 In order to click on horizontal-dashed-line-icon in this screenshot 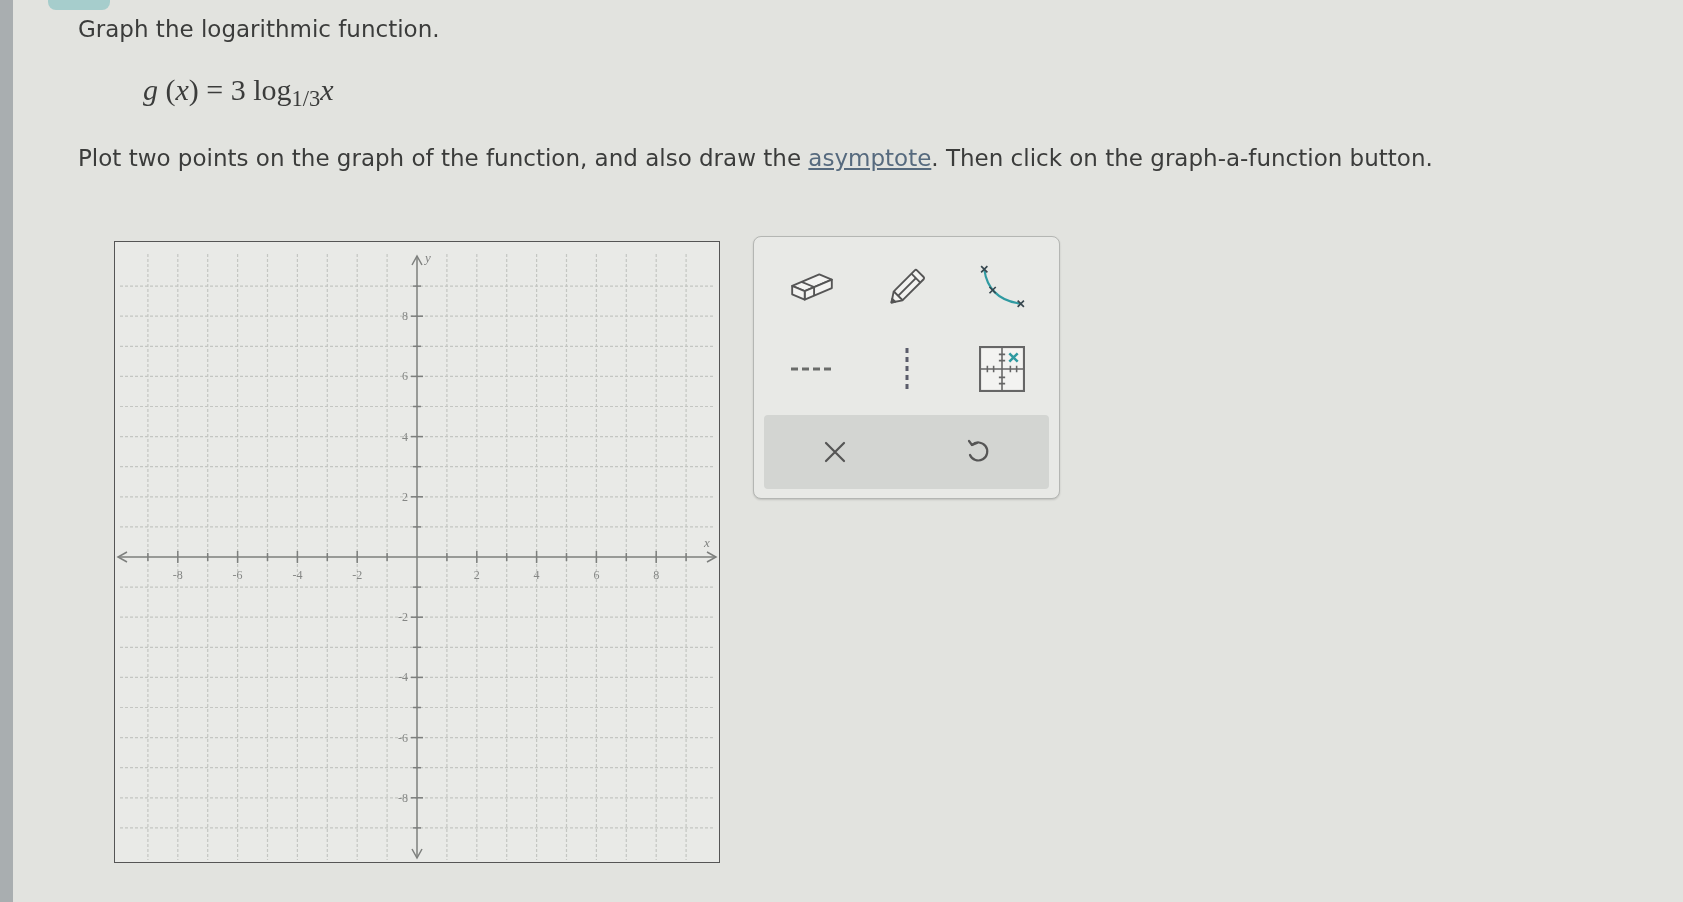, I will do `click(811, 369)`.